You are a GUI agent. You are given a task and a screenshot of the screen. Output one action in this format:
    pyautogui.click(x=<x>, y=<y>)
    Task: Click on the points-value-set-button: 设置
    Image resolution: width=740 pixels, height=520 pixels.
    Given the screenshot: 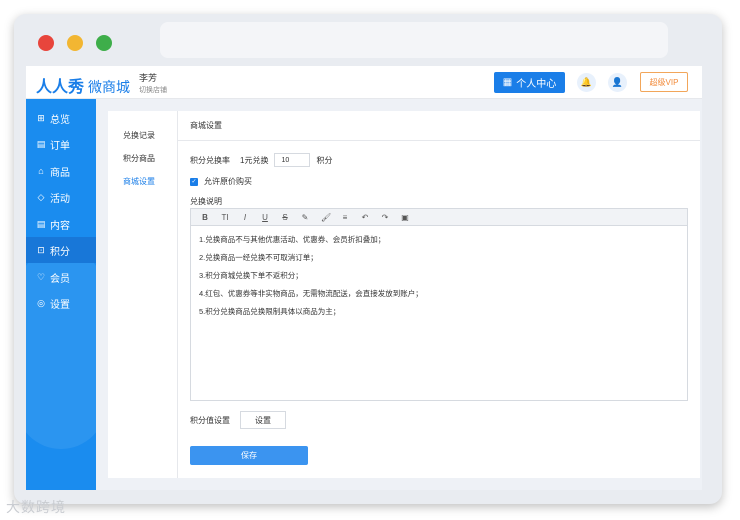 What is the action you would take?
    pyautogui.click(x=263, y=420)
    